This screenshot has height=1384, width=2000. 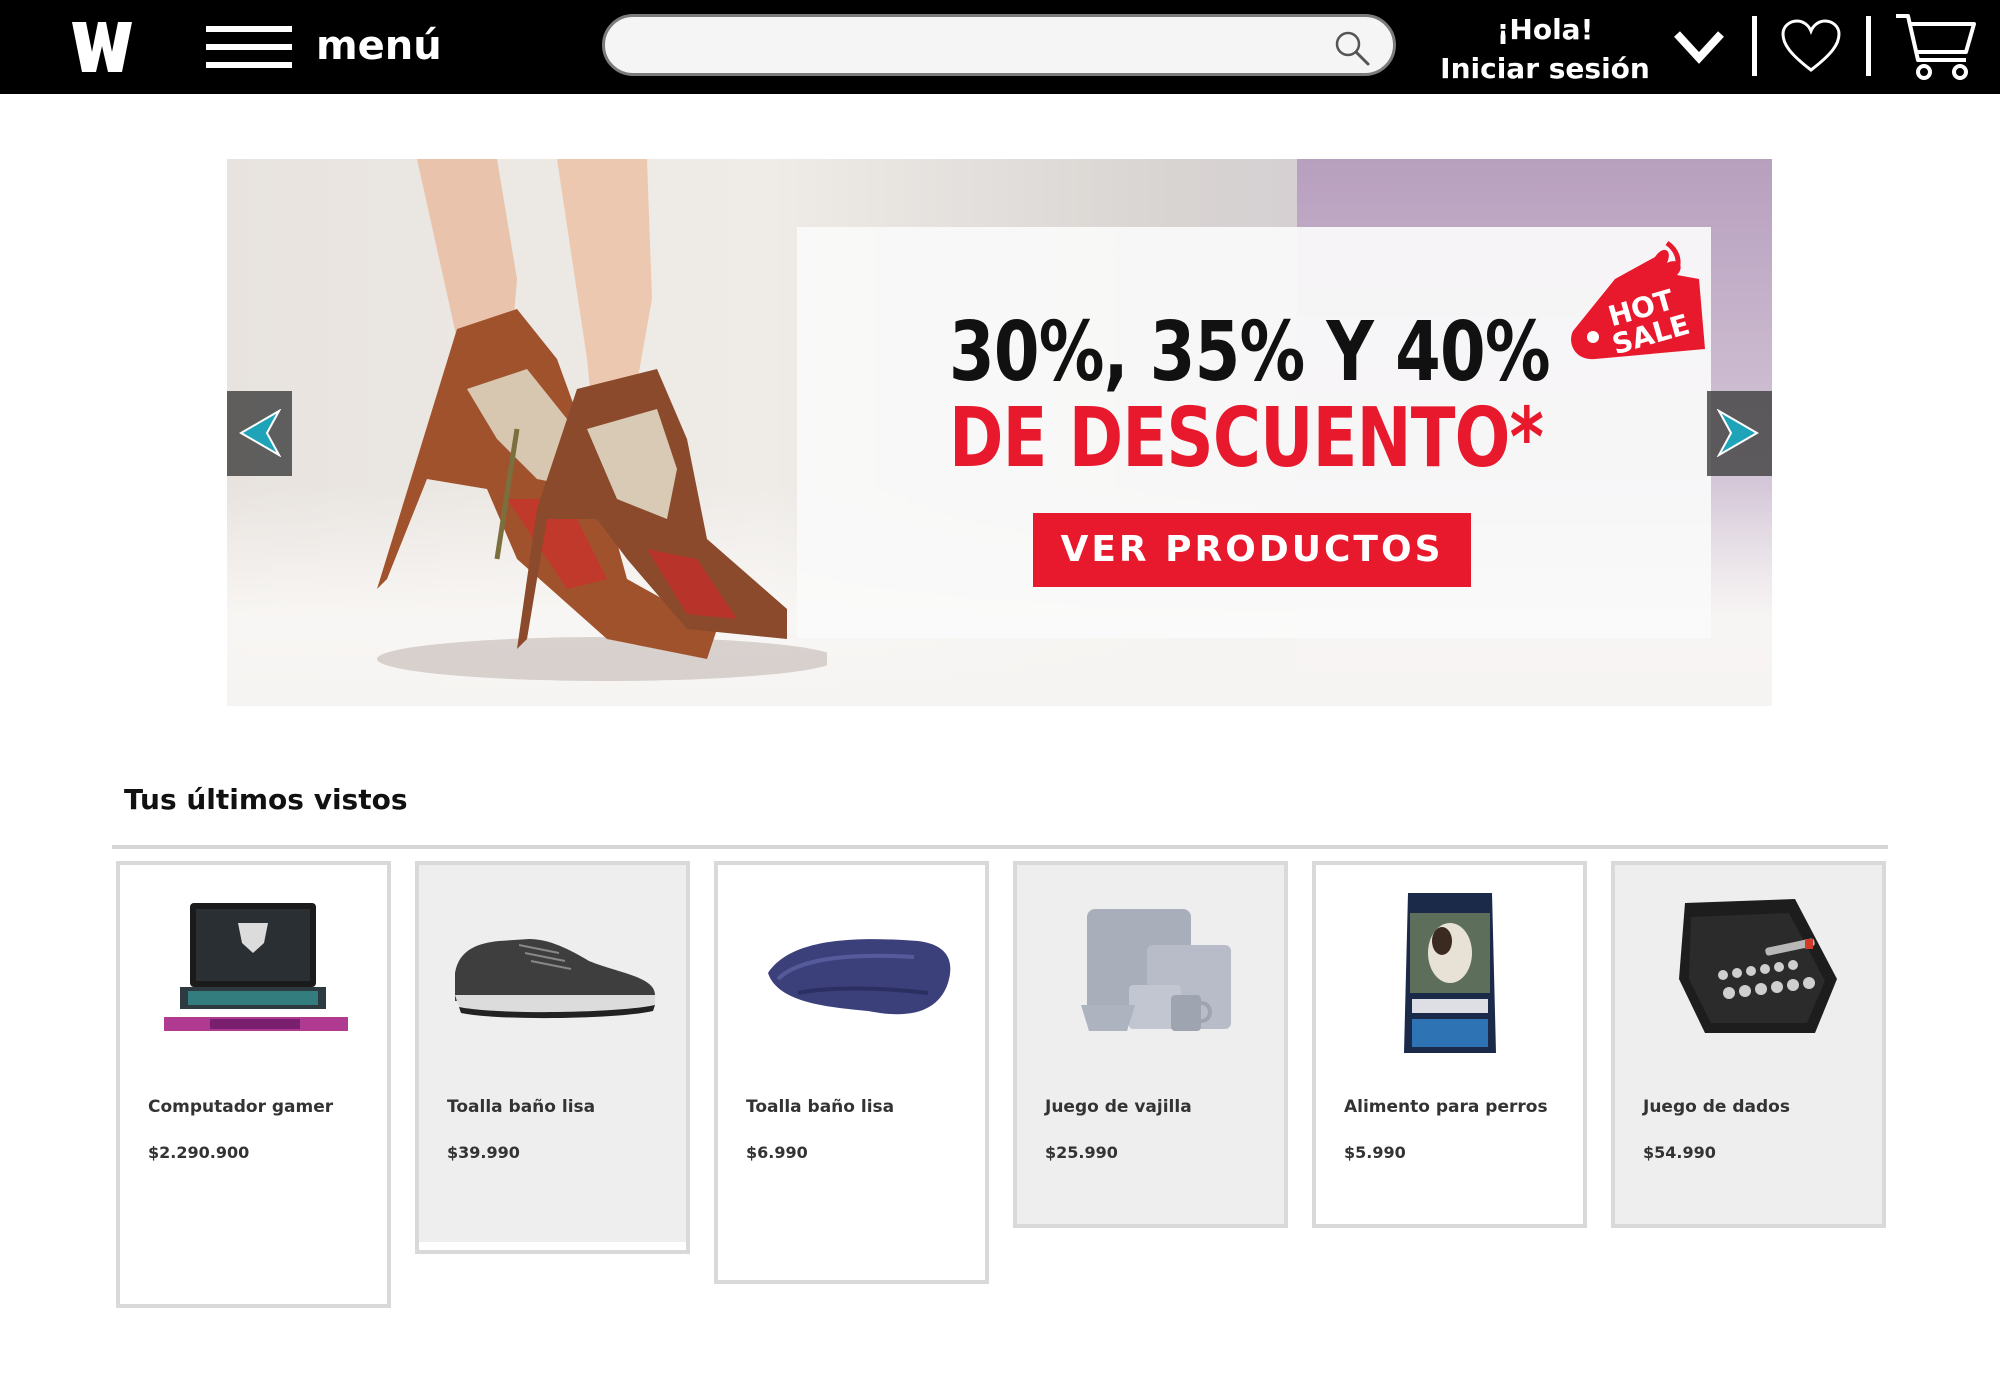 What do you see at coordinates (851, 1072) in the screenshot?
I see `product-card: Toalla baño lisa $6.990` at bounding box center [851, 1072].